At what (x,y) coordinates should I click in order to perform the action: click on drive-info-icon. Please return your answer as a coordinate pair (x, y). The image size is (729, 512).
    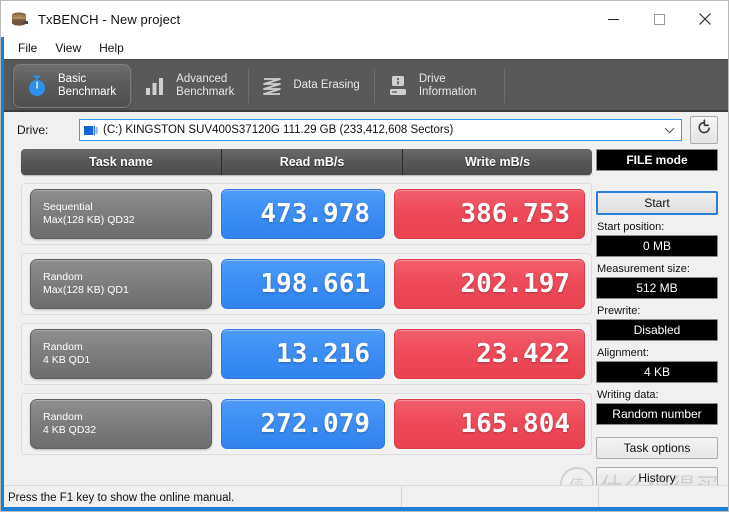
    Looking at the image, I should click on (398, 86).